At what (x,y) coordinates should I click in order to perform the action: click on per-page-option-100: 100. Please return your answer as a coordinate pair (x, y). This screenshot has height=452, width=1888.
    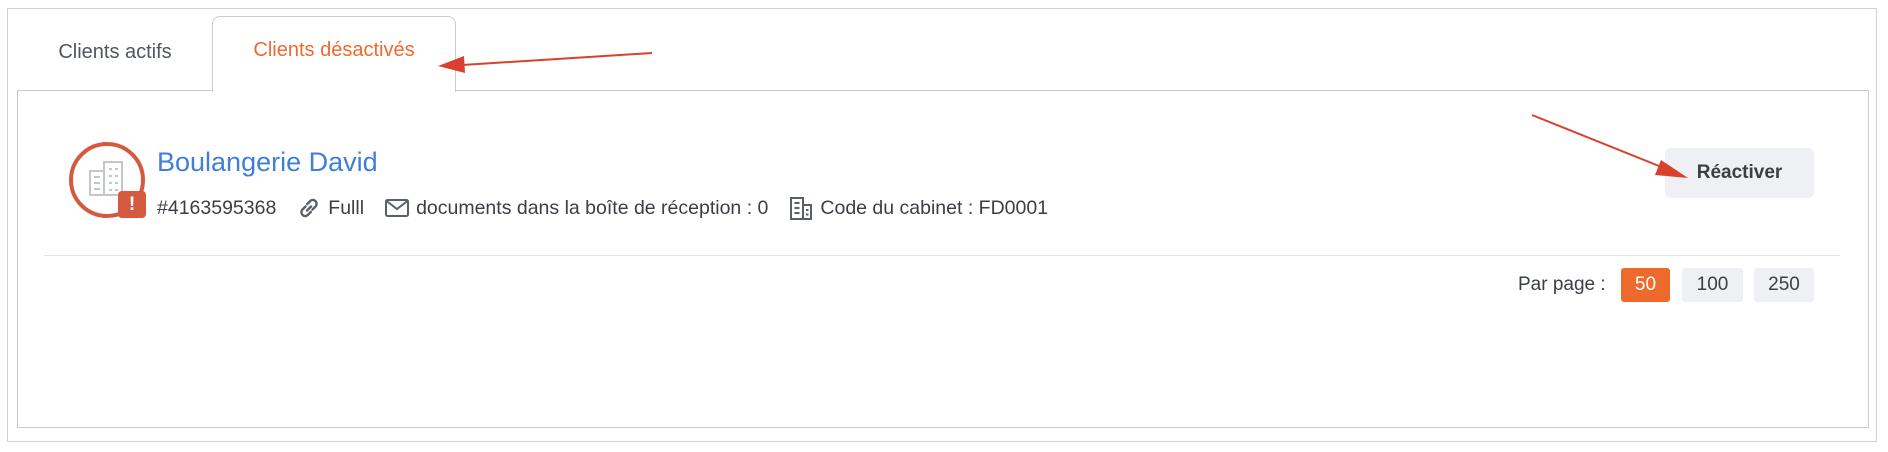
    Looking at the image, I should click on (1712, 285).